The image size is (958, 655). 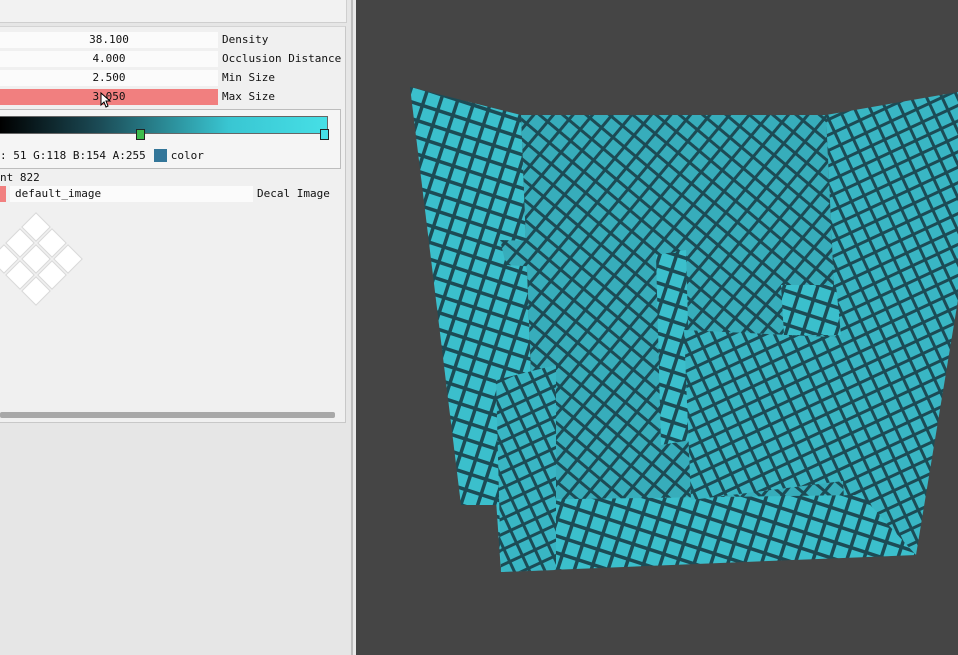 What do you see at coordinates (109, 59) in the screenshot?
I see `occlusion-distance-field: 4.000` at bounding box center [109, 59].